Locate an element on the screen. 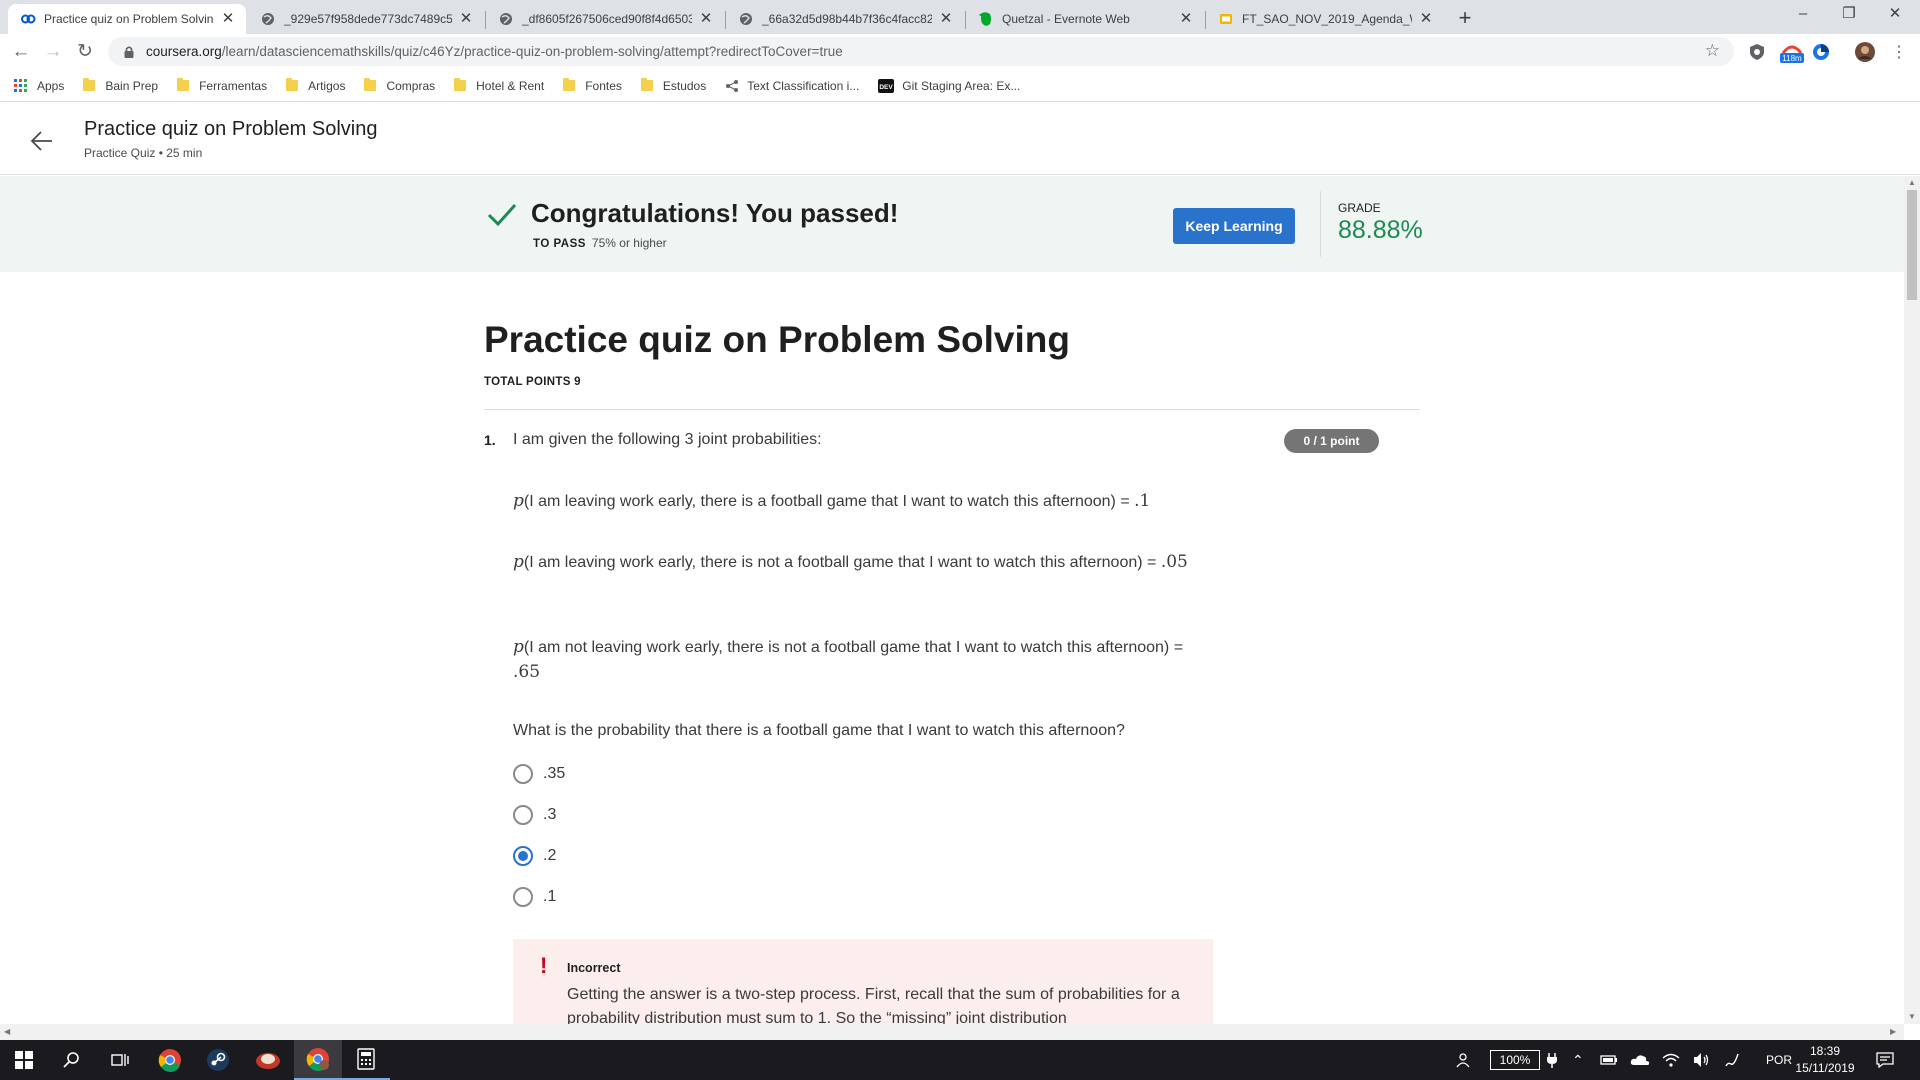 This screenshot has width=1920, height=1080. scroll-right-arrow-icon: ▶ is located at coordinates (1893, 1031).